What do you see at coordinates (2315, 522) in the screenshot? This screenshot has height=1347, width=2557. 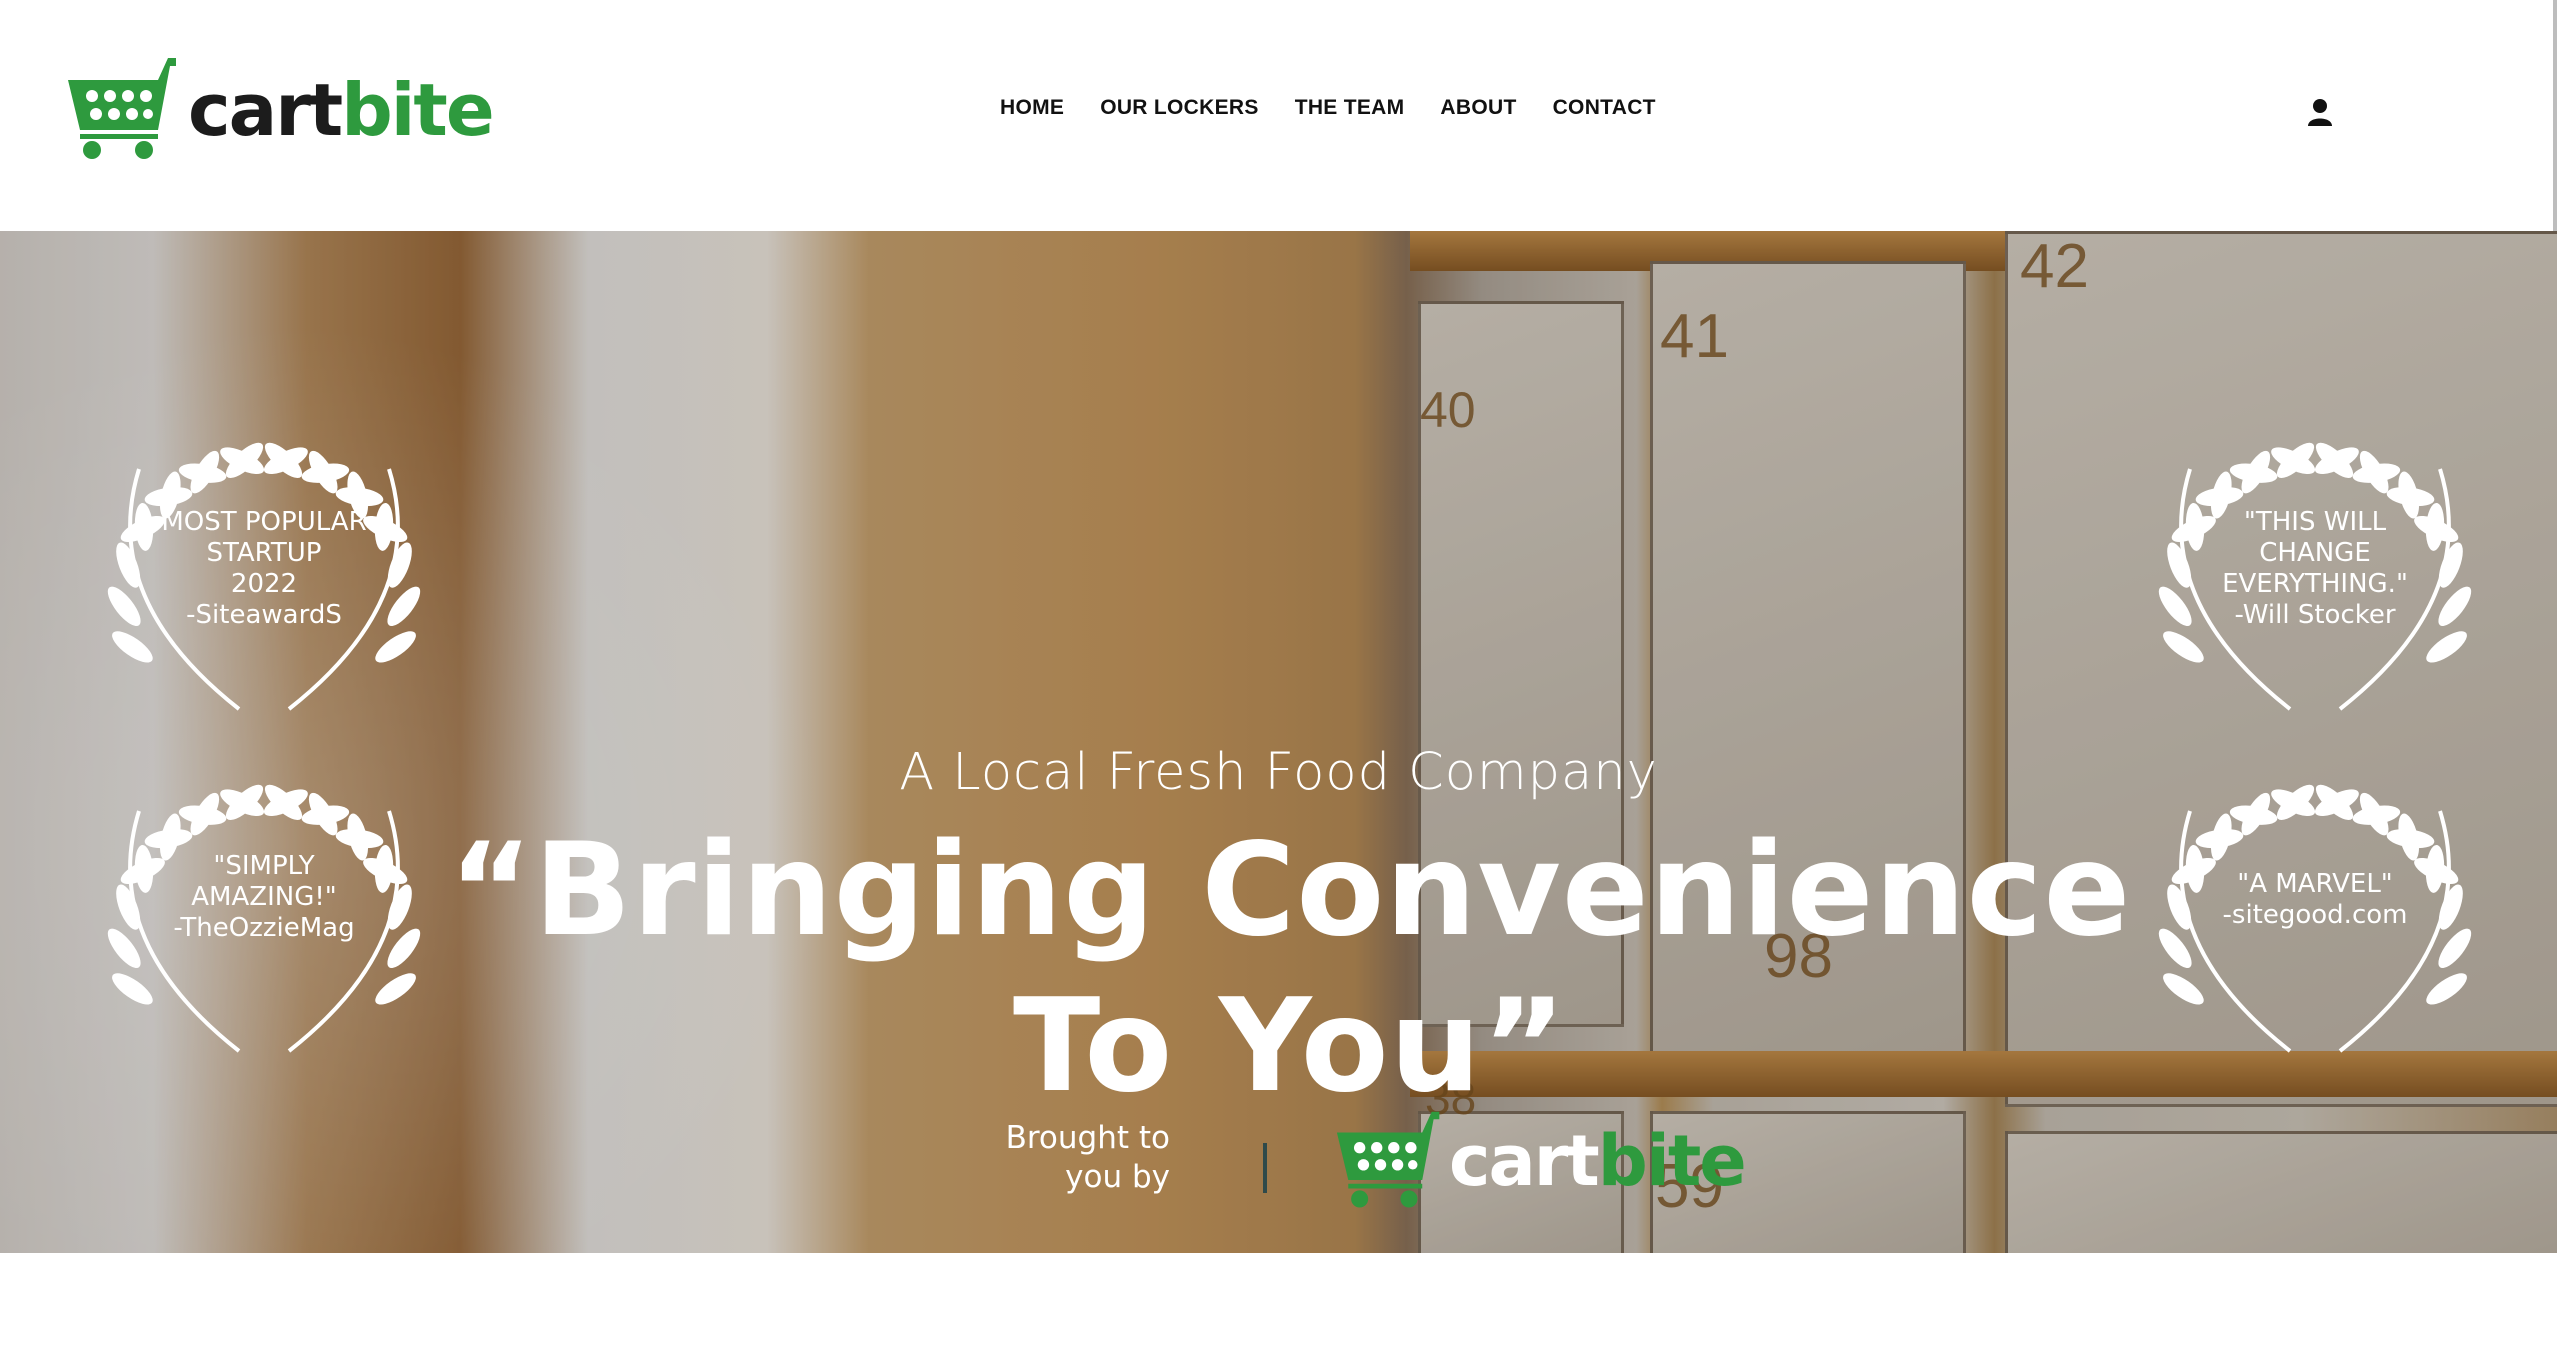 I see `award-line: "THIS WILL` at bounding box center [2315, 522].